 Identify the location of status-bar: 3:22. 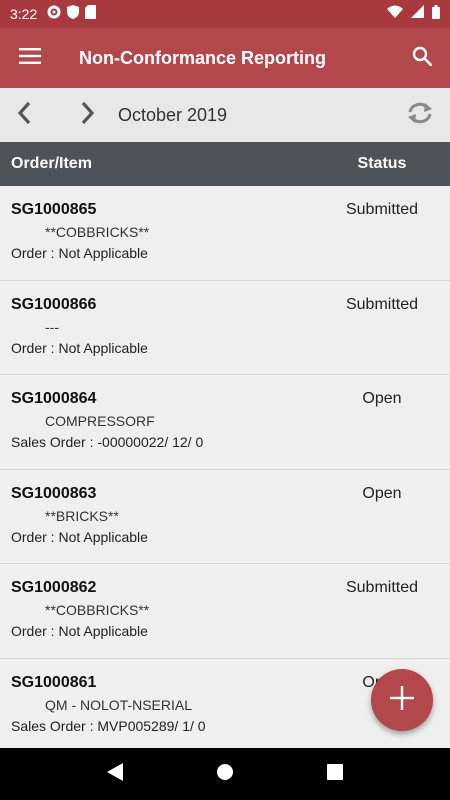
(225, 14).